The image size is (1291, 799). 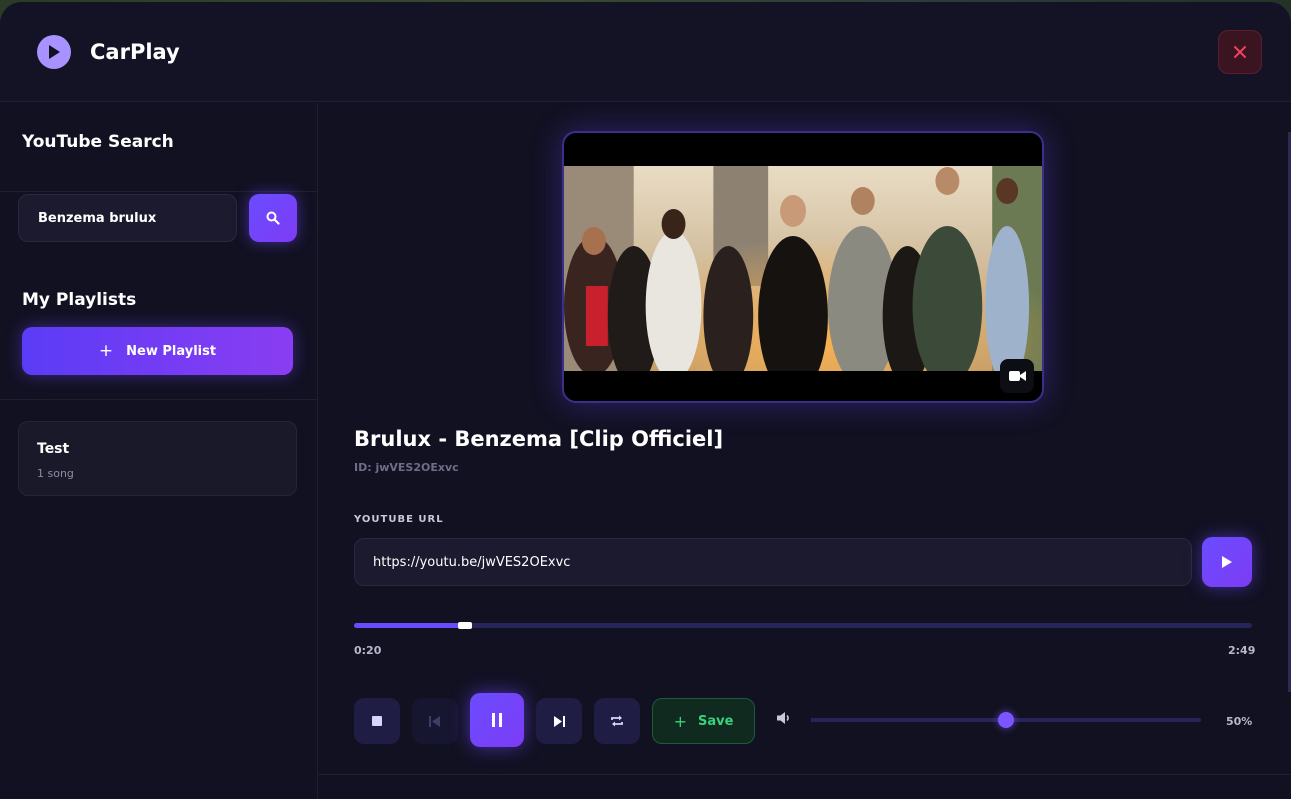 I want to click on load-url-button, so click(x=1227, y=562).